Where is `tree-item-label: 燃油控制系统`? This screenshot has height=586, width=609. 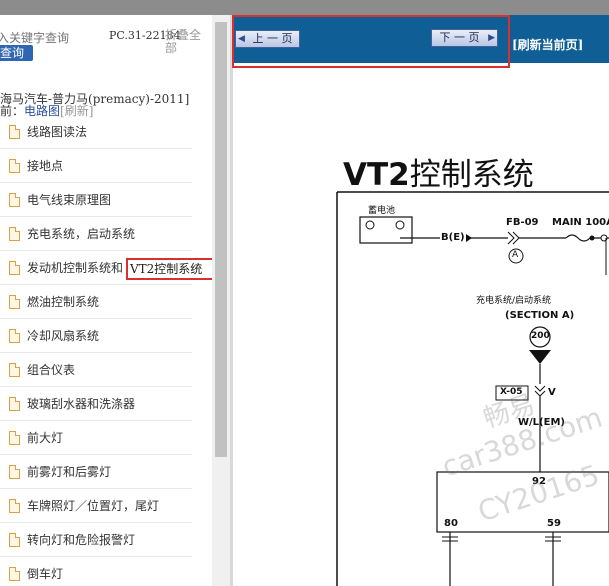
tree-item-label: 燃油控制系统 is located at coordinates (63, 302).